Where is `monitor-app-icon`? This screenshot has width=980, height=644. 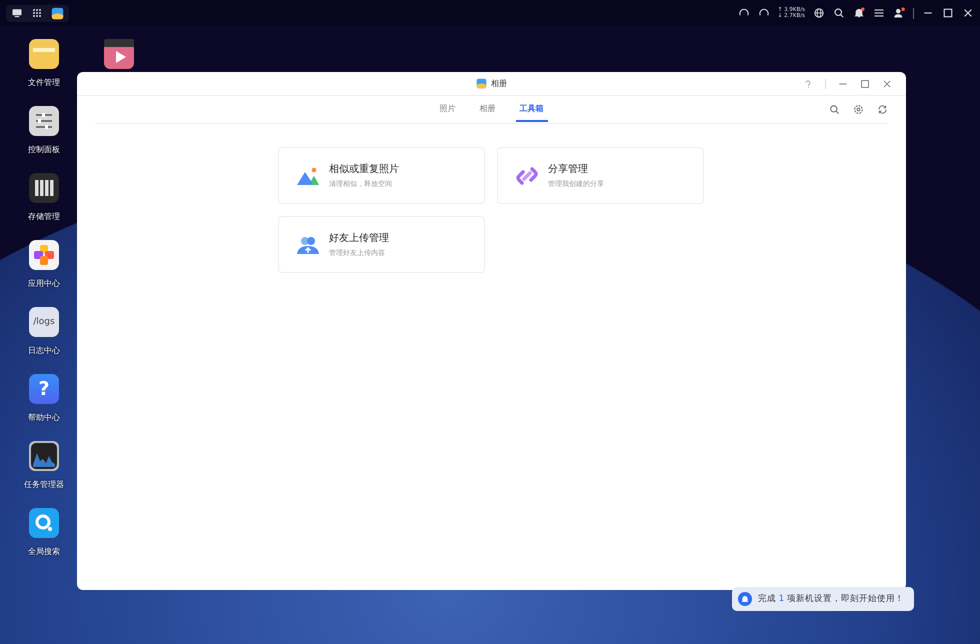
monitor-app-icon is located at coordinates (44, 456).